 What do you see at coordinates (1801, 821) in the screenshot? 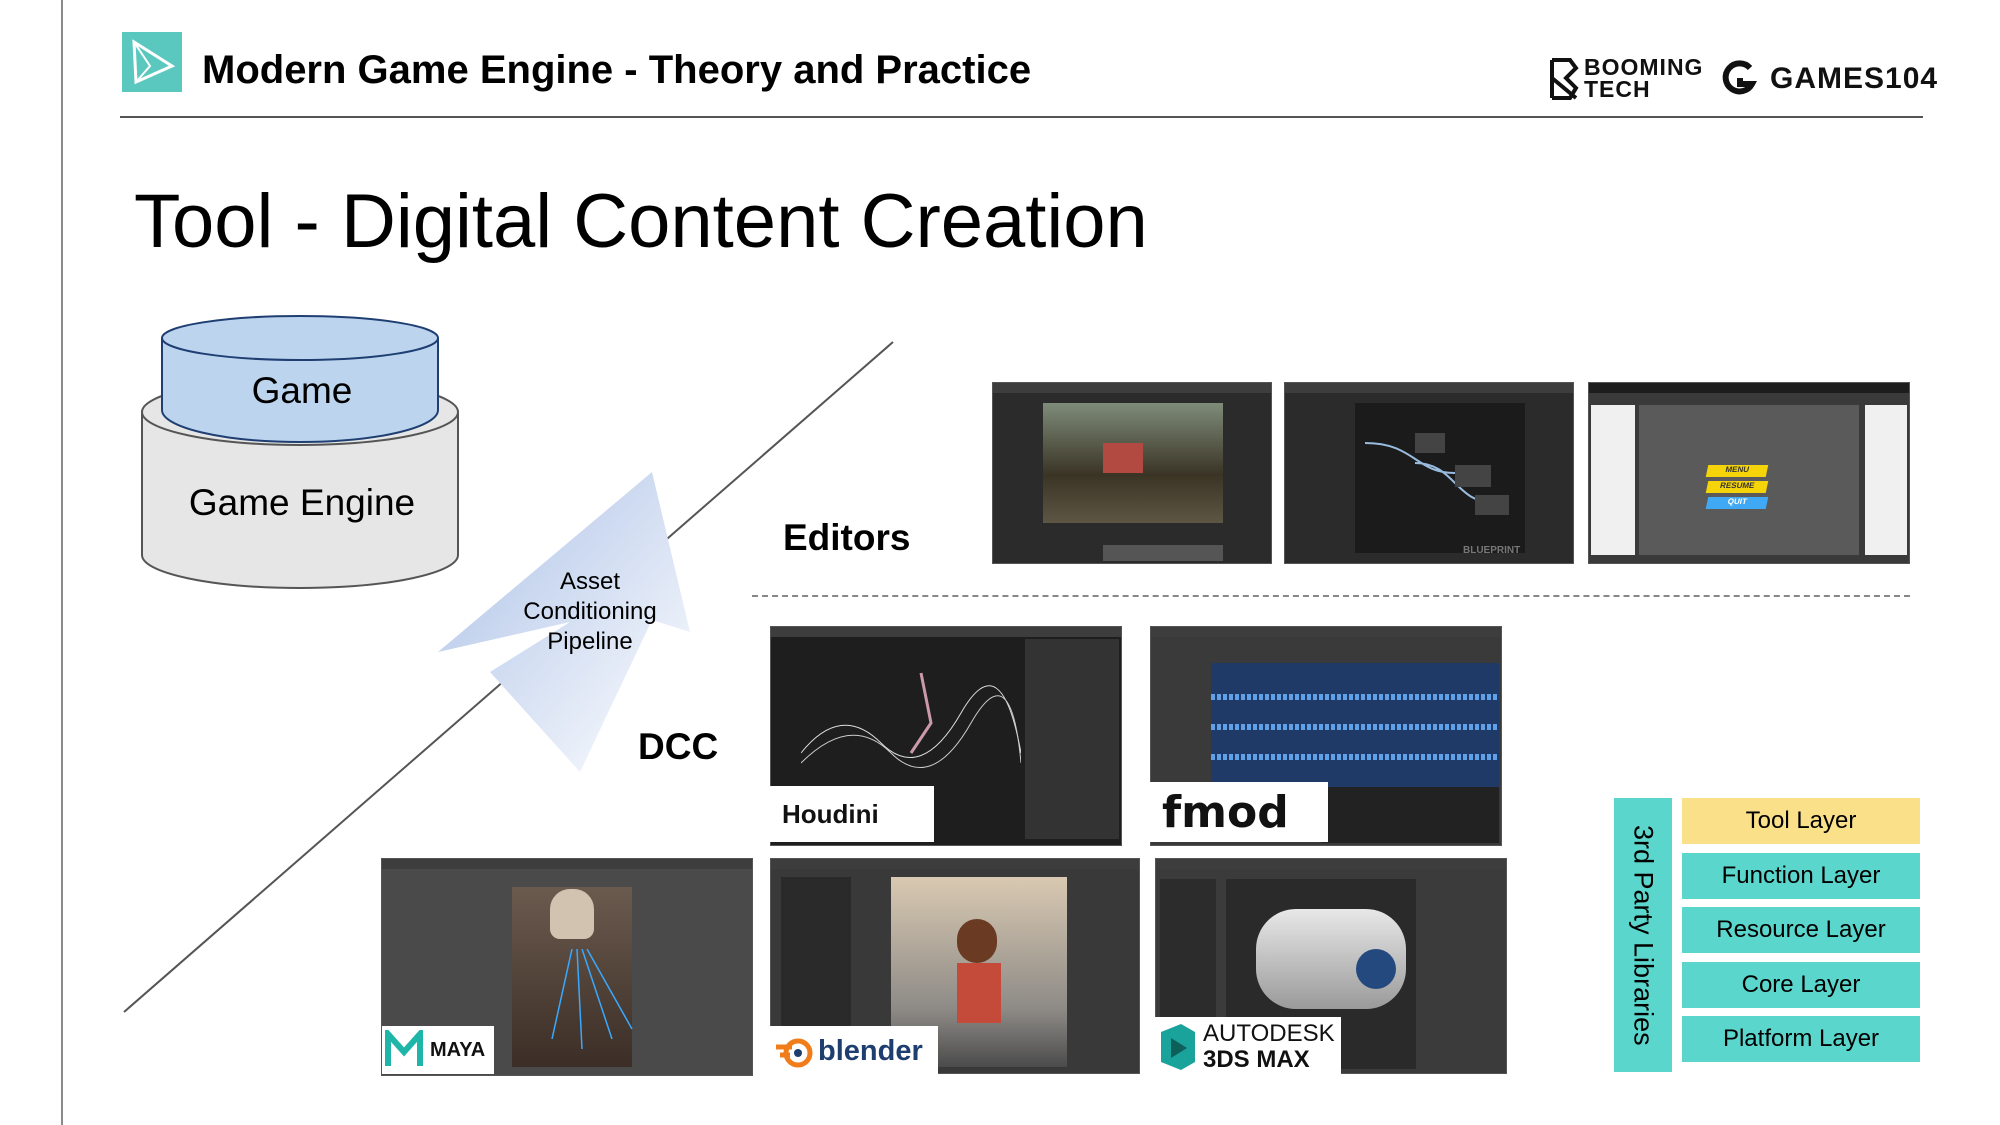
I see `tool-layer: Tool Layer` at bounding box center [1801, 821].